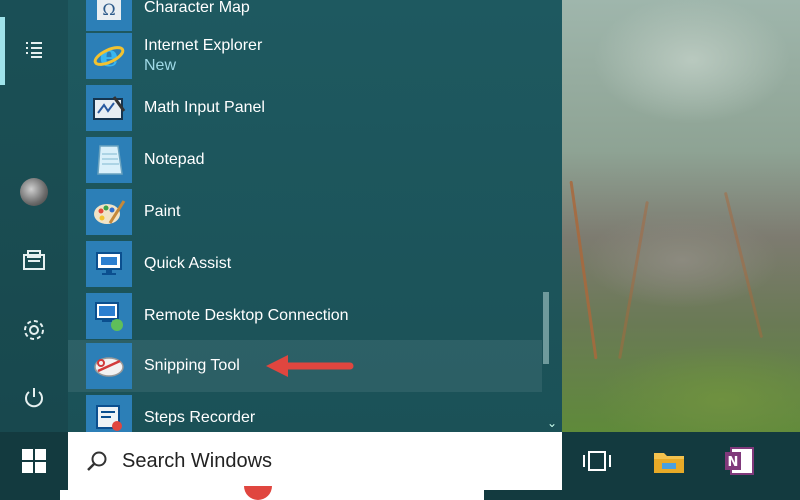 The width and height of the screenshot is (800, 500). Describe the element at coordinates (552, 216) in the screenshot. I see `app-list-scrollbar` at that location.